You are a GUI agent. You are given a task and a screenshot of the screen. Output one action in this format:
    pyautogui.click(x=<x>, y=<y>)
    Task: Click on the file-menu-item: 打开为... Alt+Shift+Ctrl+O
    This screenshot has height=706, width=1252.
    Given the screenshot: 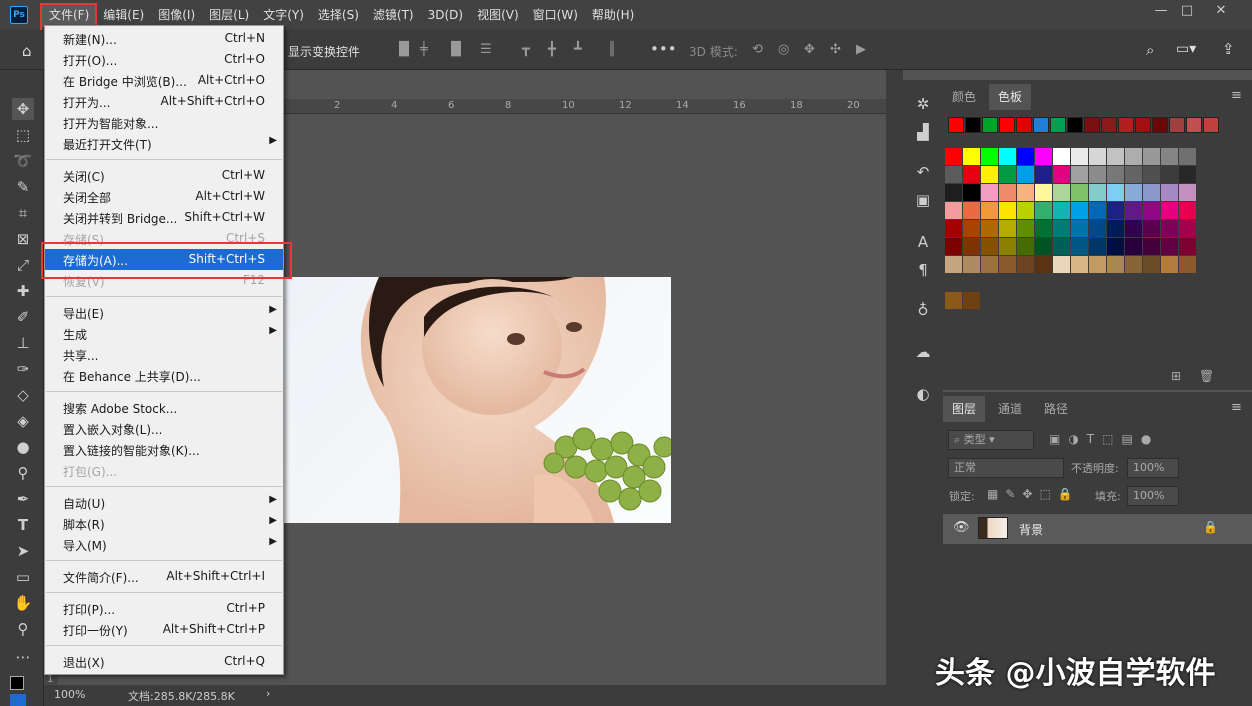 What is the action you would take?
    pyautogui.click(x=164, y=101)
    